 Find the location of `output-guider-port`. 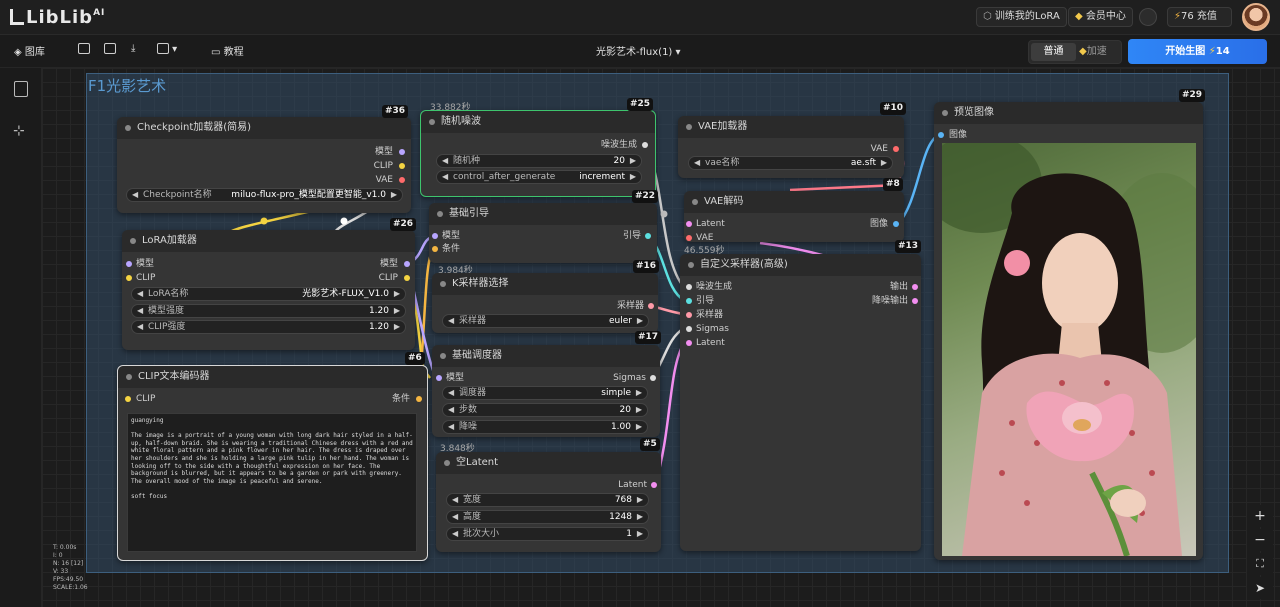

output-guider-port is located at coordinates (648, 236).